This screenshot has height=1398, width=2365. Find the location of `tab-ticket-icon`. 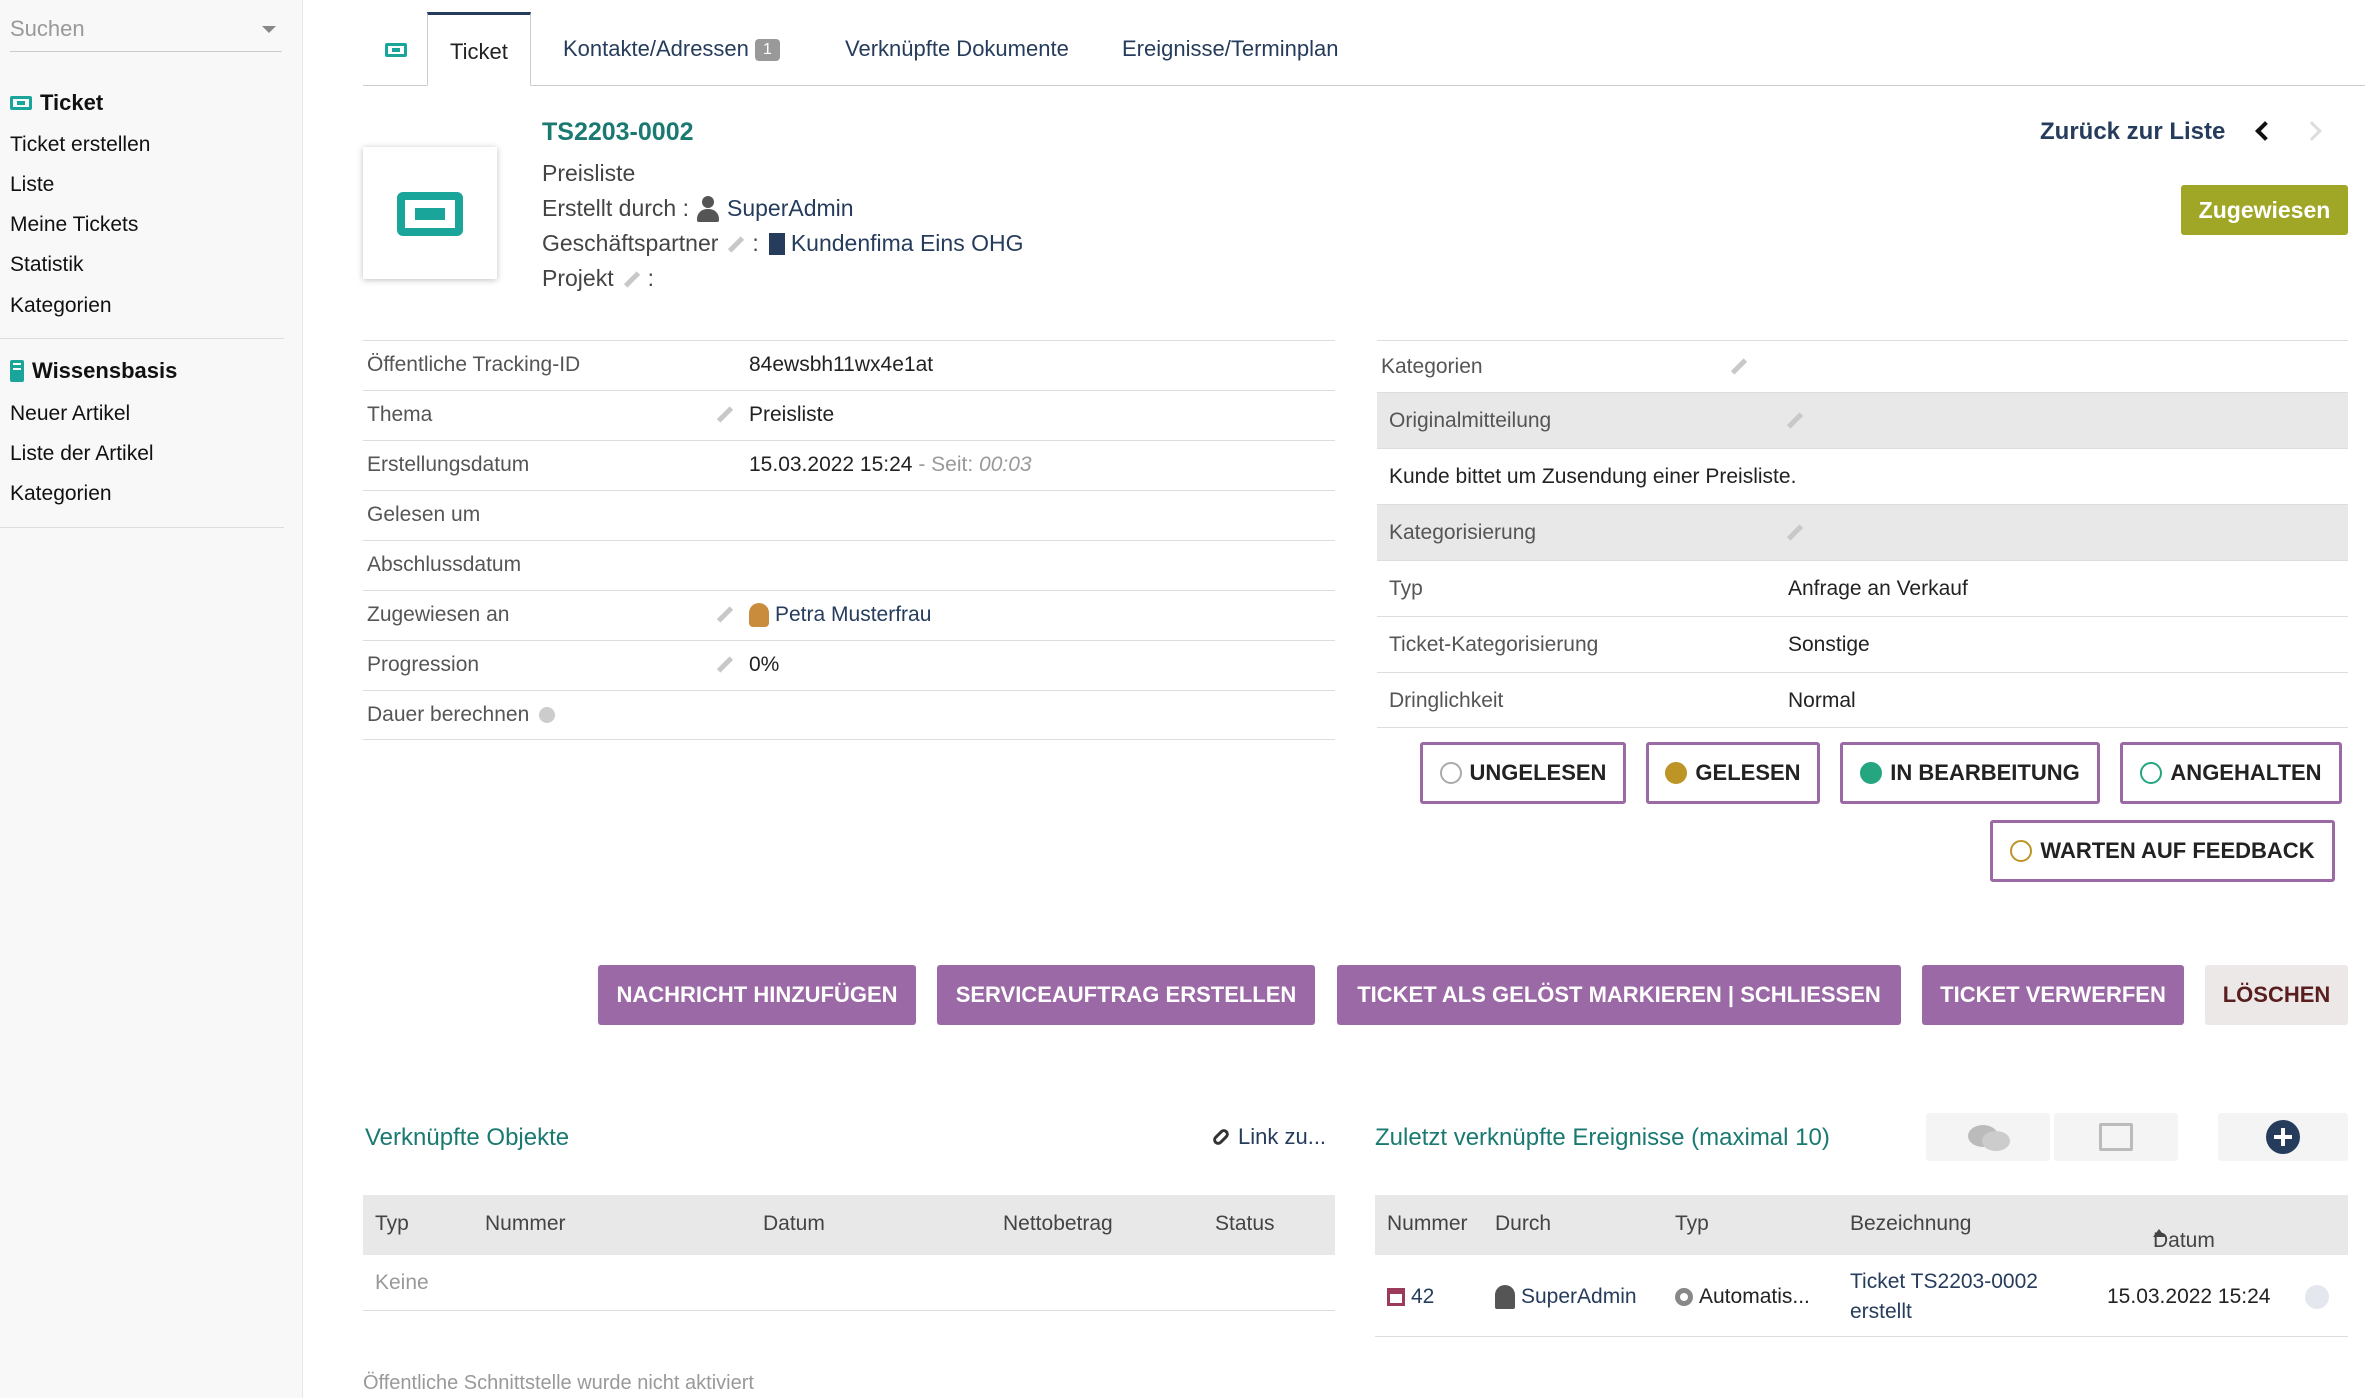

tab-ticket-icon is located at coordinates (395, 49).